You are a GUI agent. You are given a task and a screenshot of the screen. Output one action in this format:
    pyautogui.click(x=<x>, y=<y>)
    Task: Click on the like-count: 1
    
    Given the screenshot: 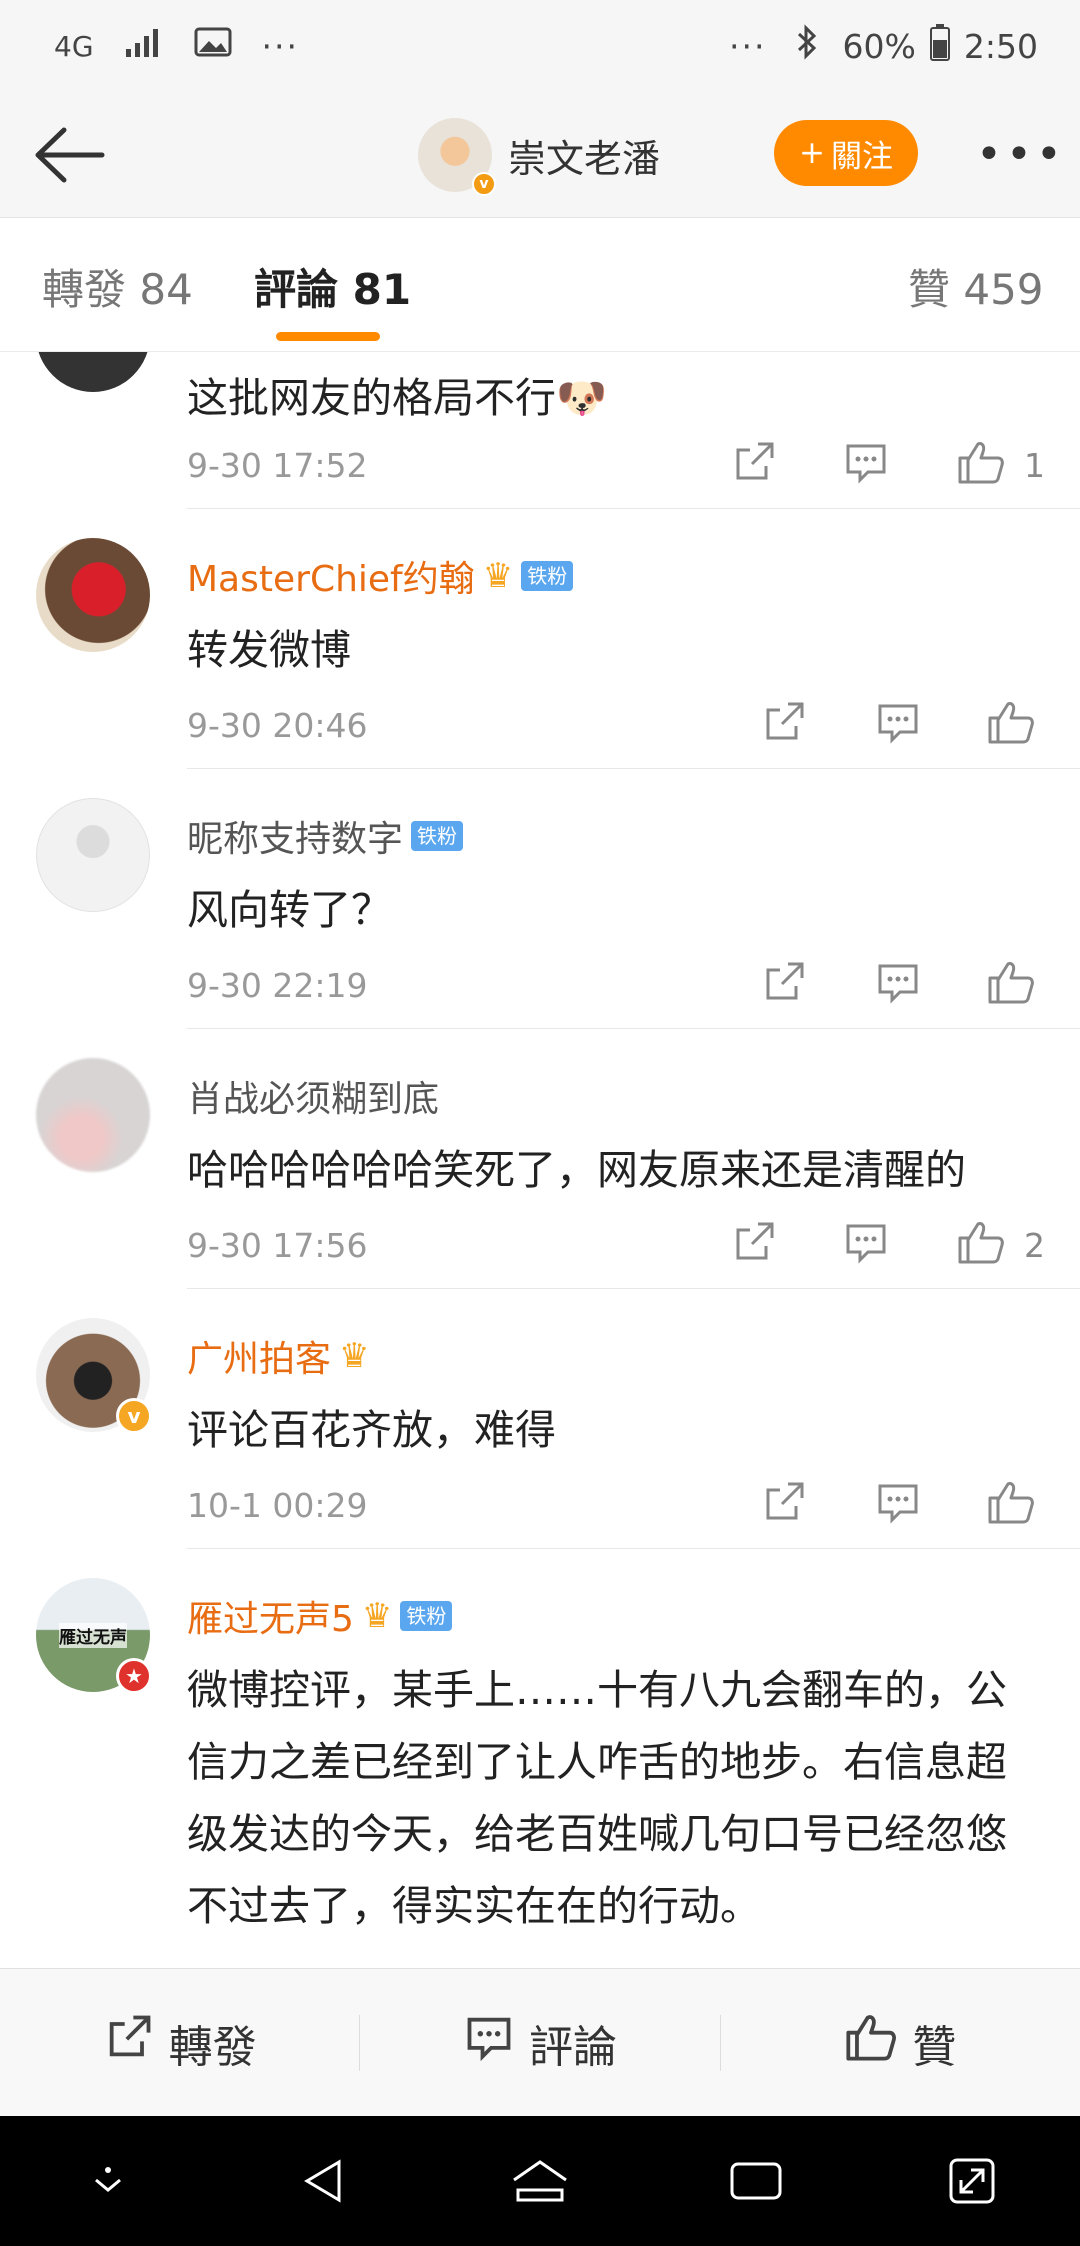 What is the action you would take?
    pyautogui.click(x=1034, y=465)
    